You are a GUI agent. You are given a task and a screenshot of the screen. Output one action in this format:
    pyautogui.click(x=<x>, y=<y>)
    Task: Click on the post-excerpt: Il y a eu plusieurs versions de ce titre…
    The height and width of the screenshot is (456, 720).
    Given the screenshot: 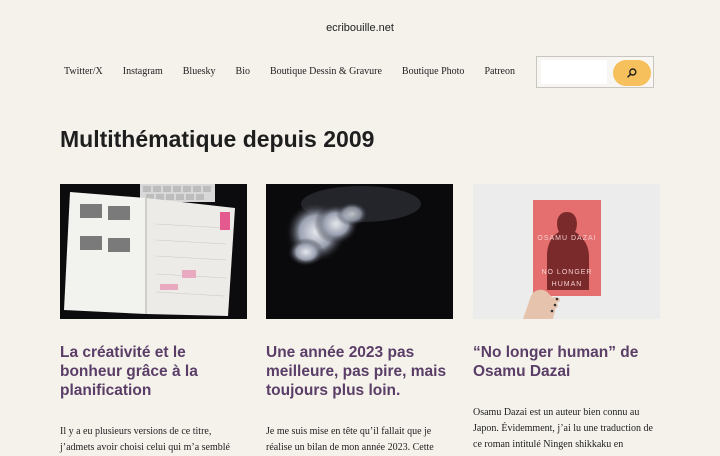 What is the action you would take?
    pyautogui.click(x=145, y=439)
    